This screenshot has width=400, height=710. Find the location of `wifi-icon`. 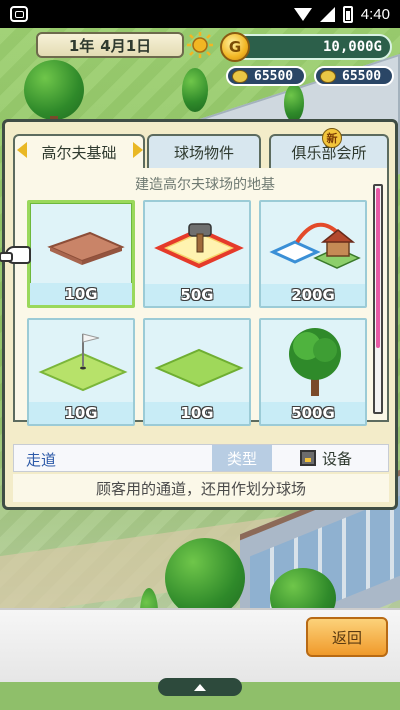

wifi-icon is located at coordinates (302, 14).